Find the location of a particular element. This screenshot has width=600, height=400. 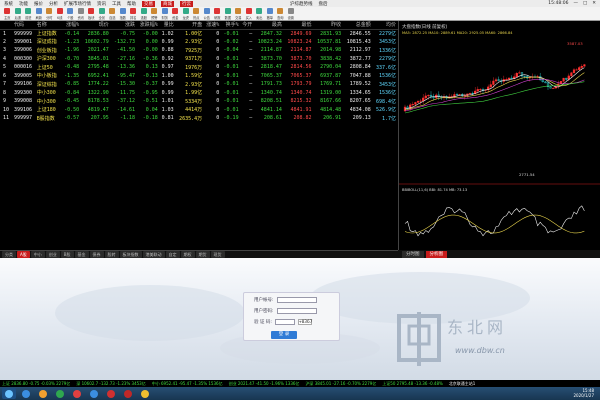

toolbar-button-9: 全景 is located at coordinates (102, 13).